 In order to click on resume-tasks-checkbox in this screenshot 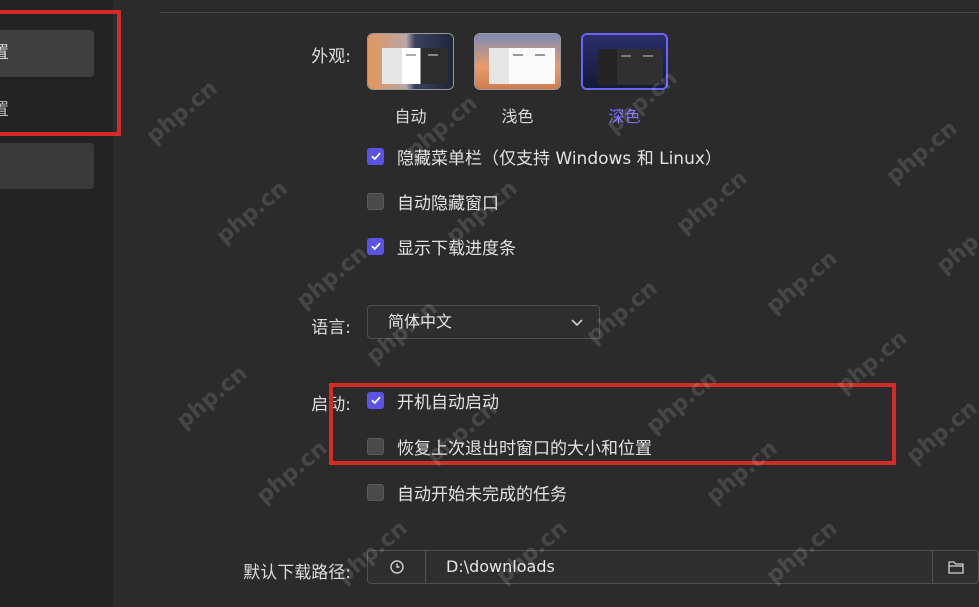, I will do `click(375, 492)`.